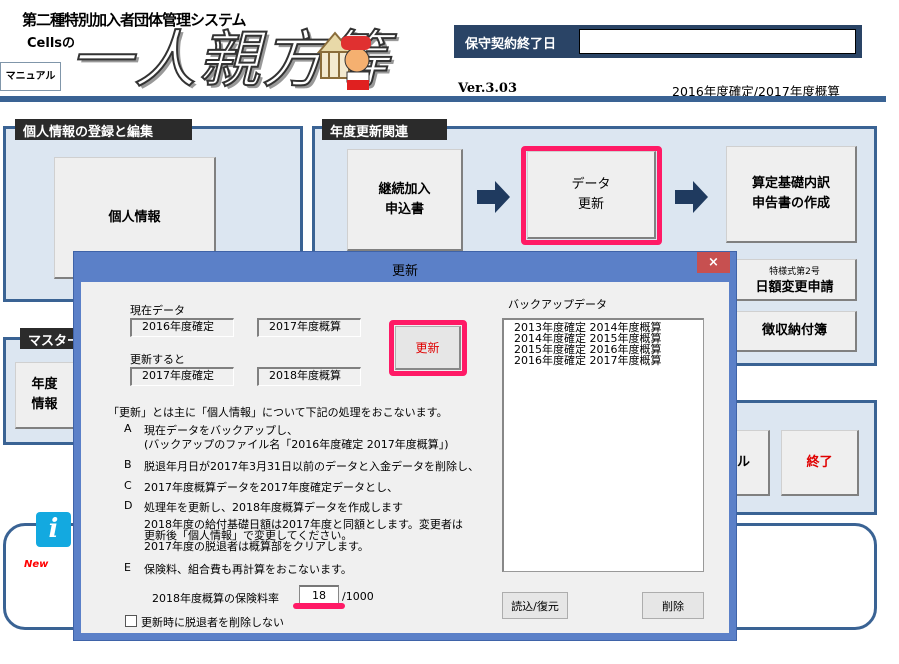  What do you see at coordinates (346, 61) in the screenshot?
I see `mascot-image` at bounding box center [346, 61].